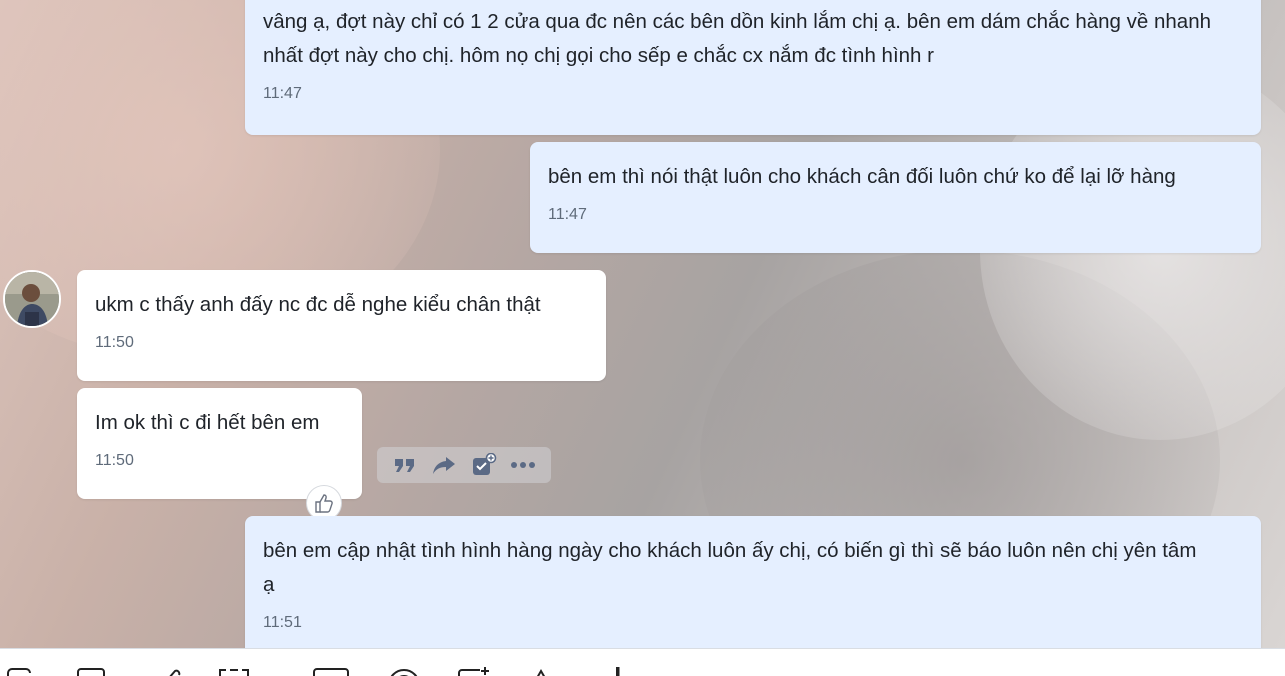 This screenshot has height=676, width=1285. I want to click on create-task-icon, so click(484, 465).